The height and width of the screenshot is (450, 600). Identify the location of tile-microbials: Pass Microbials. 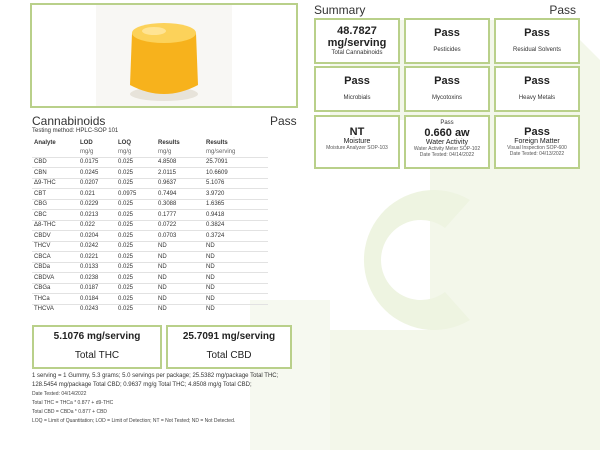
(357, 89).